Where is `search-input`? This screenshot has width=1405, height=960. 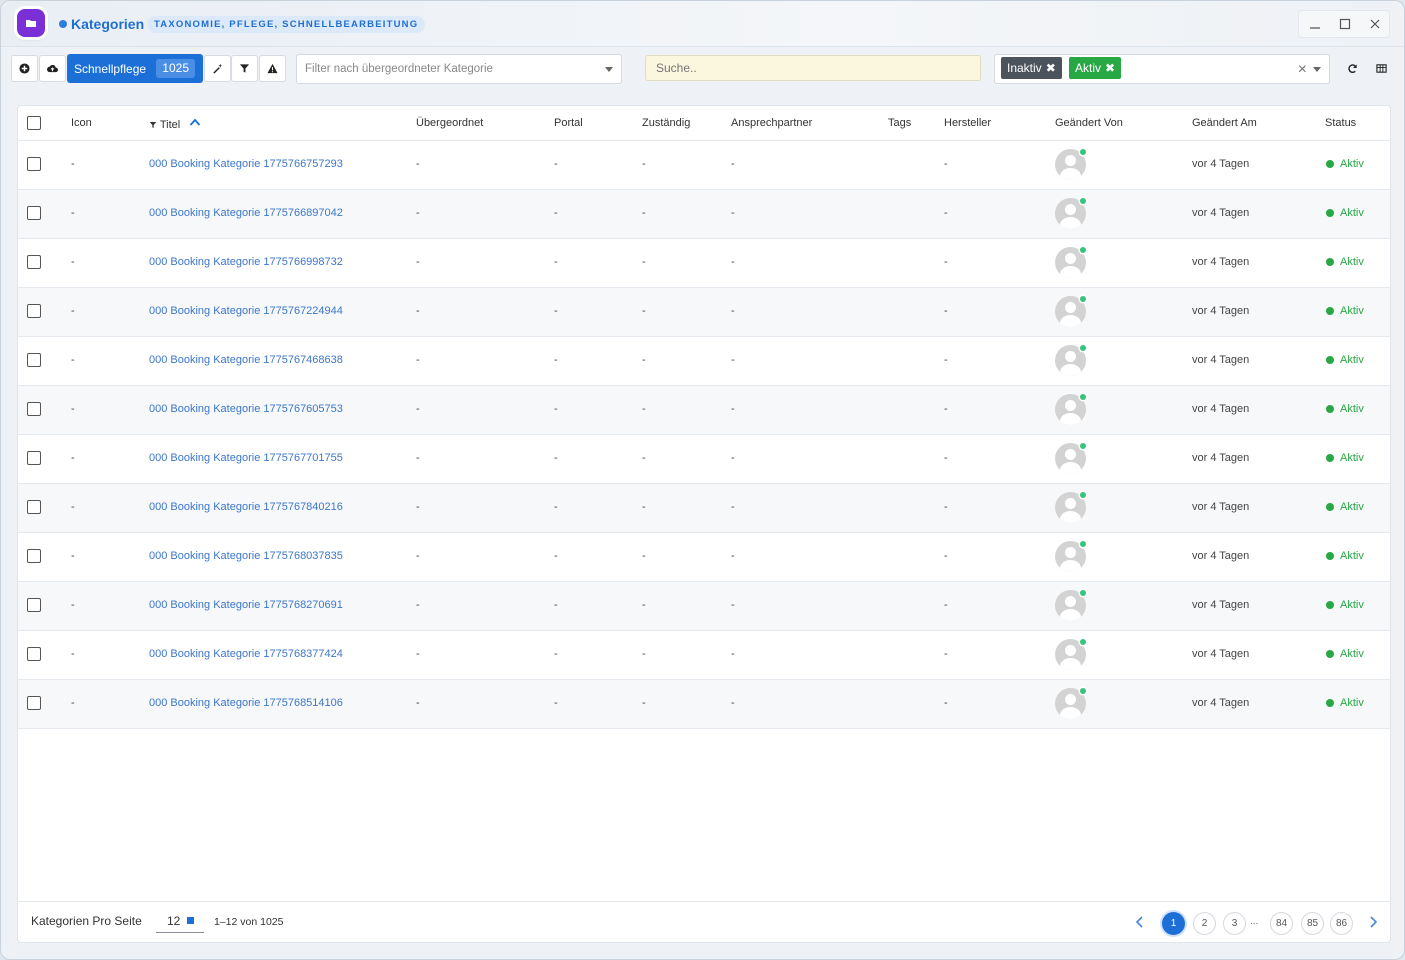
search-input is located at coordinates (813, 68).